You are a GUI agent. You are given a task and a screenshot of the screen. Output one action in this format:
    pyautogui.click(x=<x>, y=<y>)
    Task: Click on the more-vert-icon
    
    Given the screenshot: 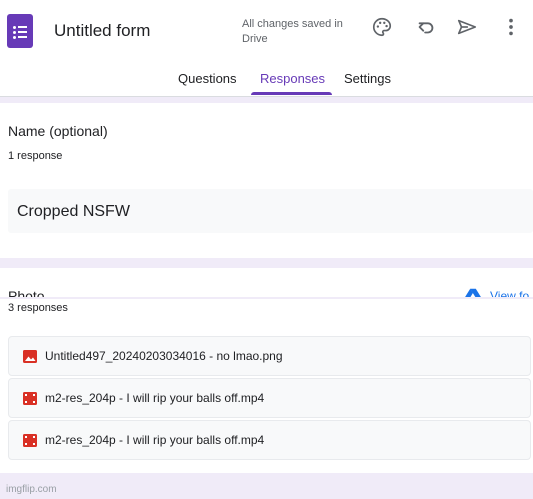 What is the action you would take?
    pyautogui.click(x=511, y=27)
    